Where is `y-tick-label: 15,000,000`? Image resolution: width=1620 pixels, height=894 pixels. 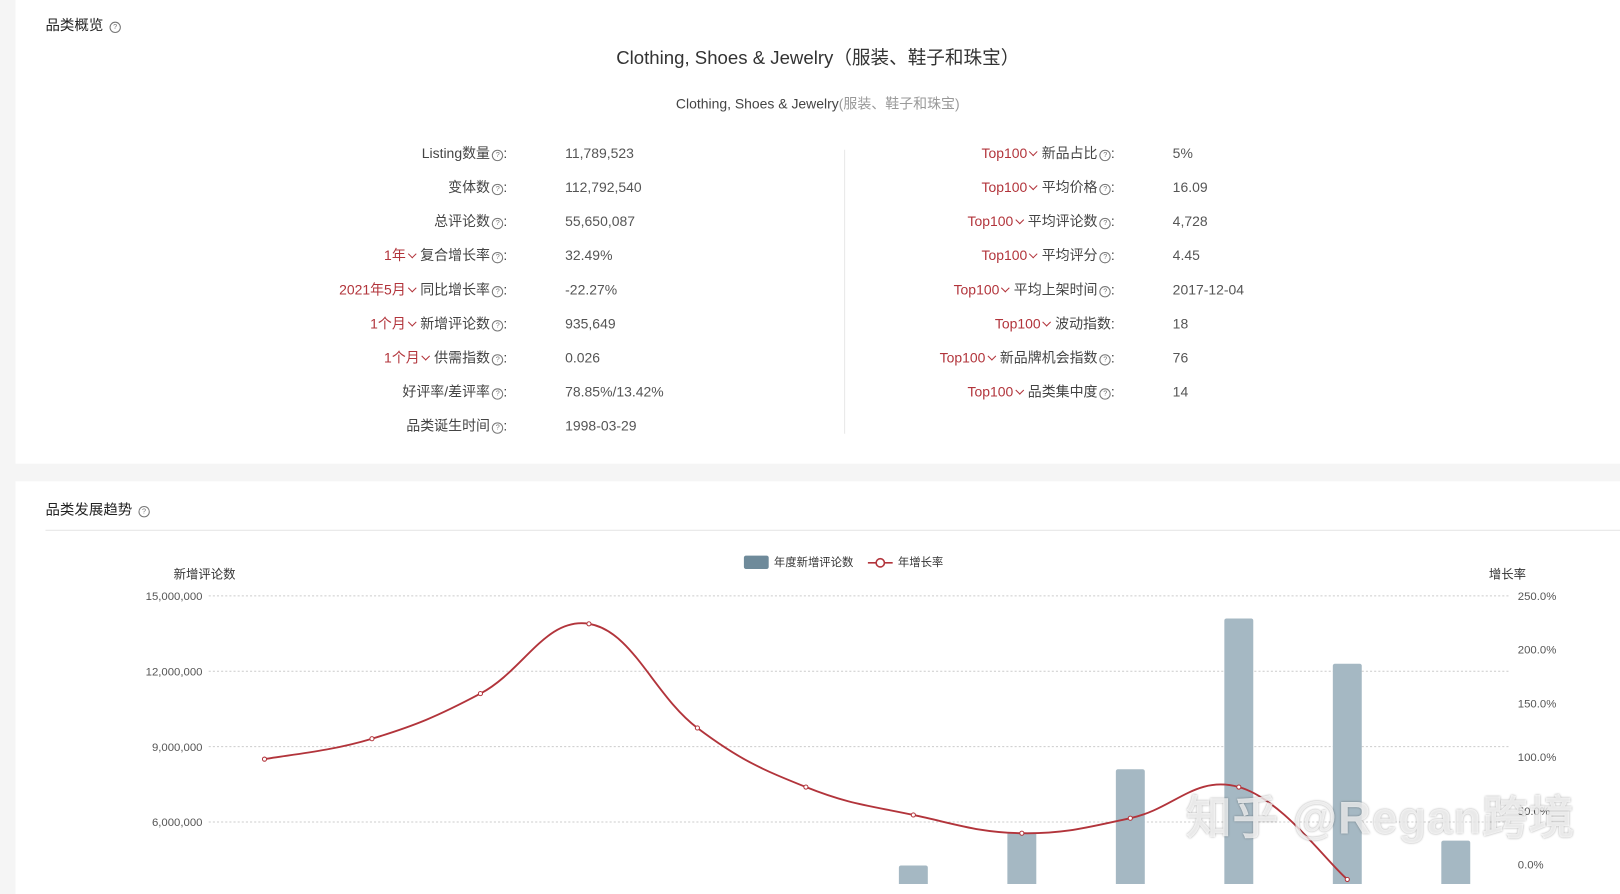
y-tick-label: 15,000,000 is located at coordinates (174, 597).